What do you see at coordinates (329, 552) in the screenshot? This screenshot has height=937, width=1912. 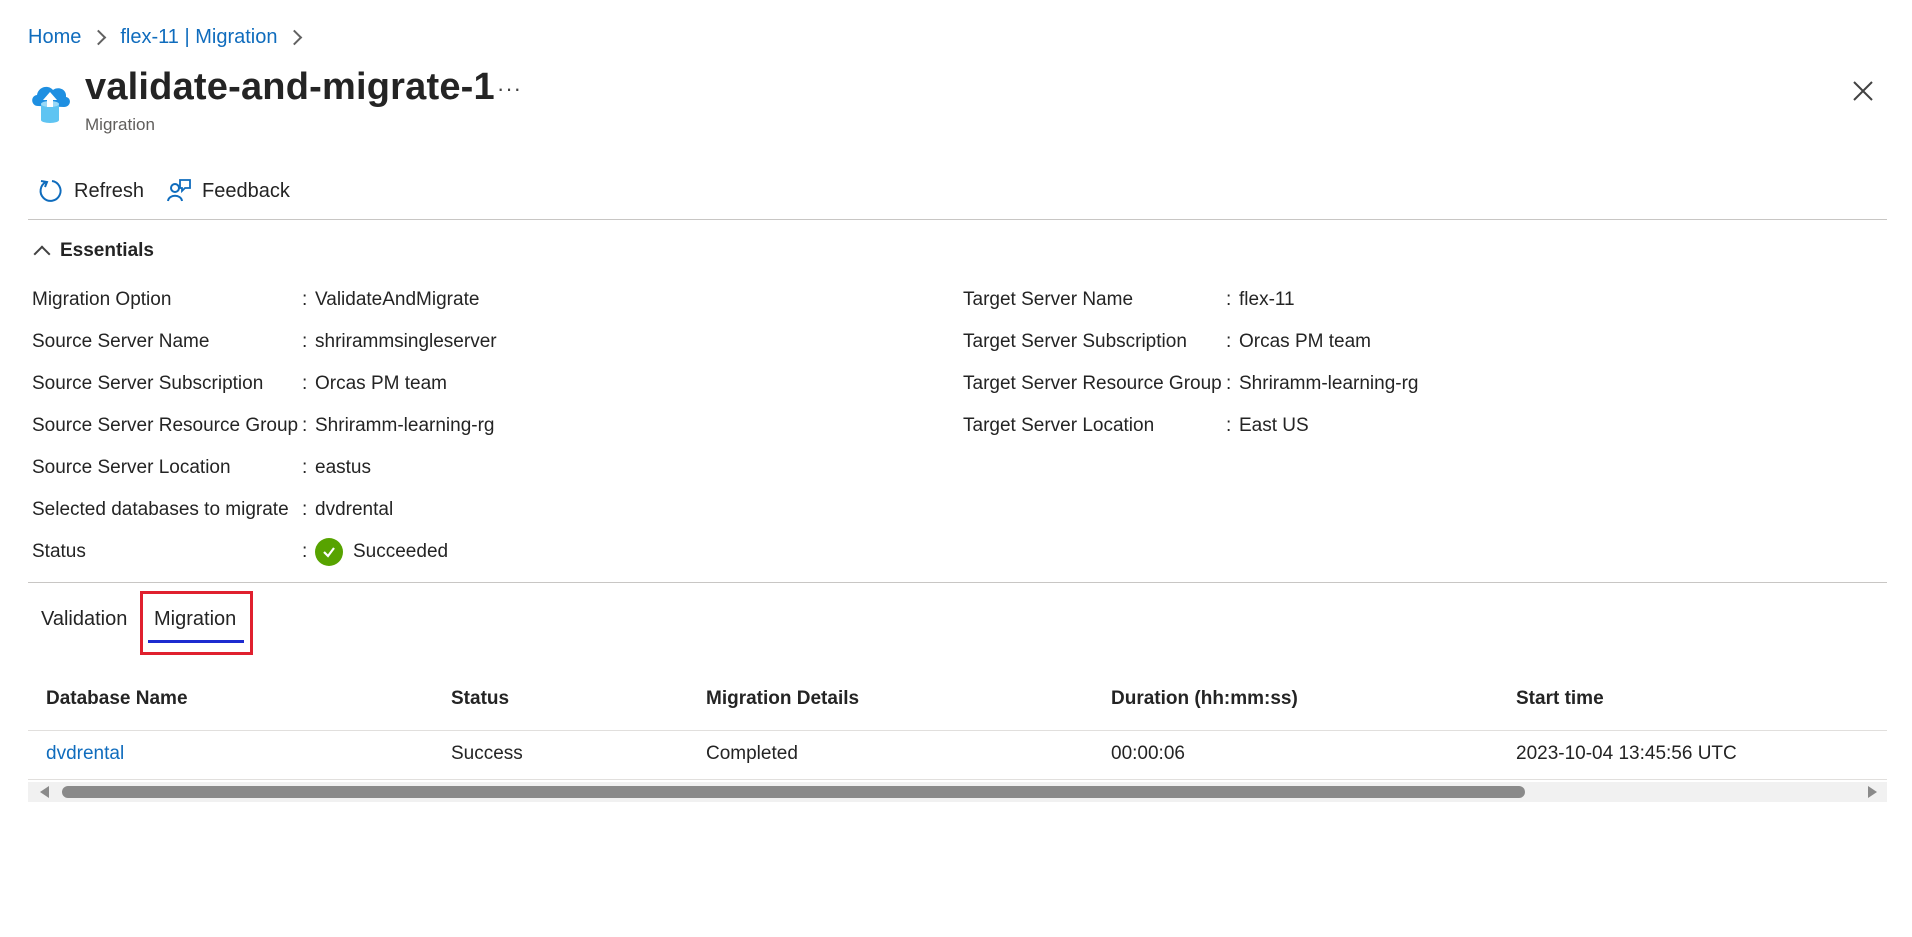 I see `success-check-icon` at bounding box center [329, 552].